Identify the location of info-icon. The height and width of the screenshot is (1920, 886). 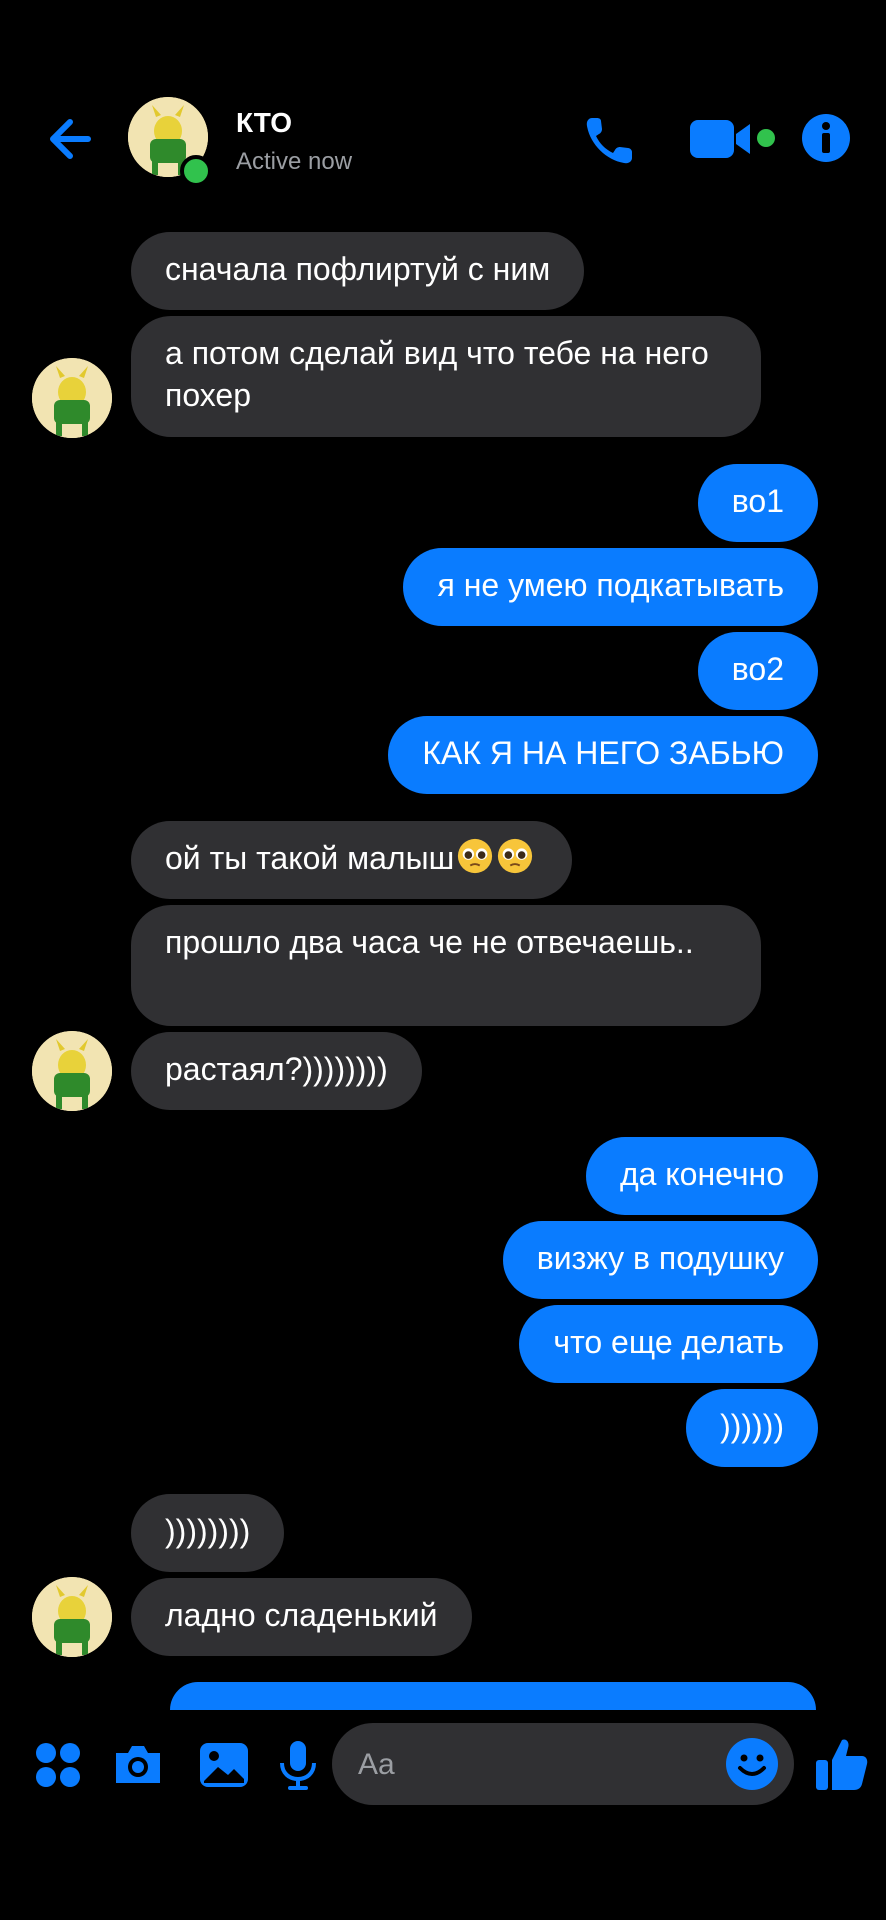
(826, 138).